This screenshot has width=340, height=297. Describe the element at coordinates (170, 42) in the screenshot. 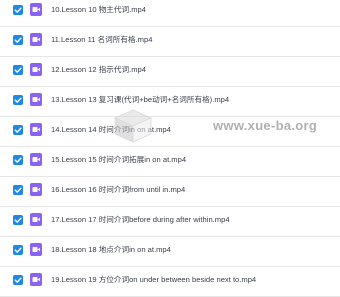

I see `file-row: 11.Lesson 11 名词所有格.mp4` at that location.